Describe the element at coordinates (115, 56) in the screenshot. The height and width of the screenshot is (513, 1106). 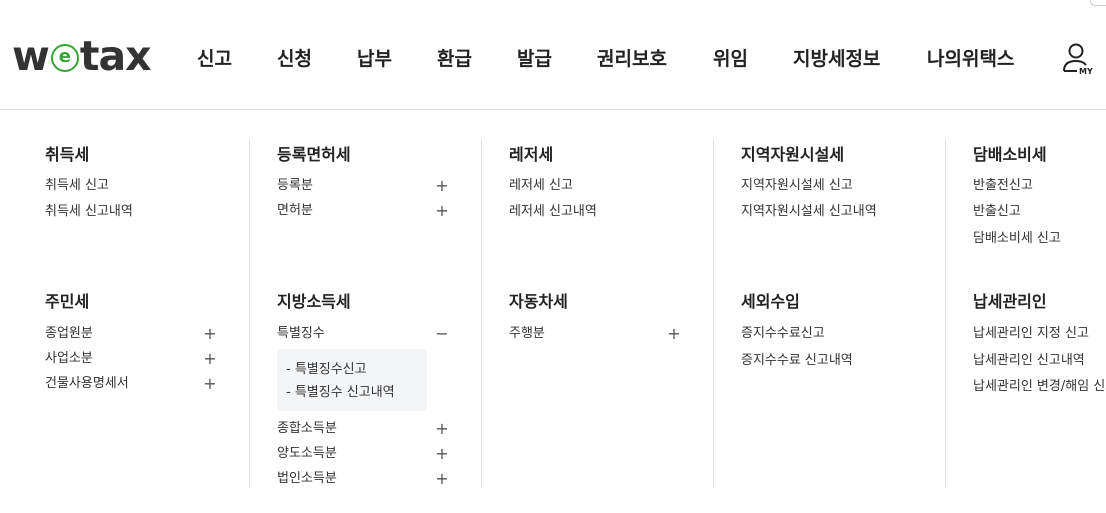
I see `logo-tax: tax` at that location.